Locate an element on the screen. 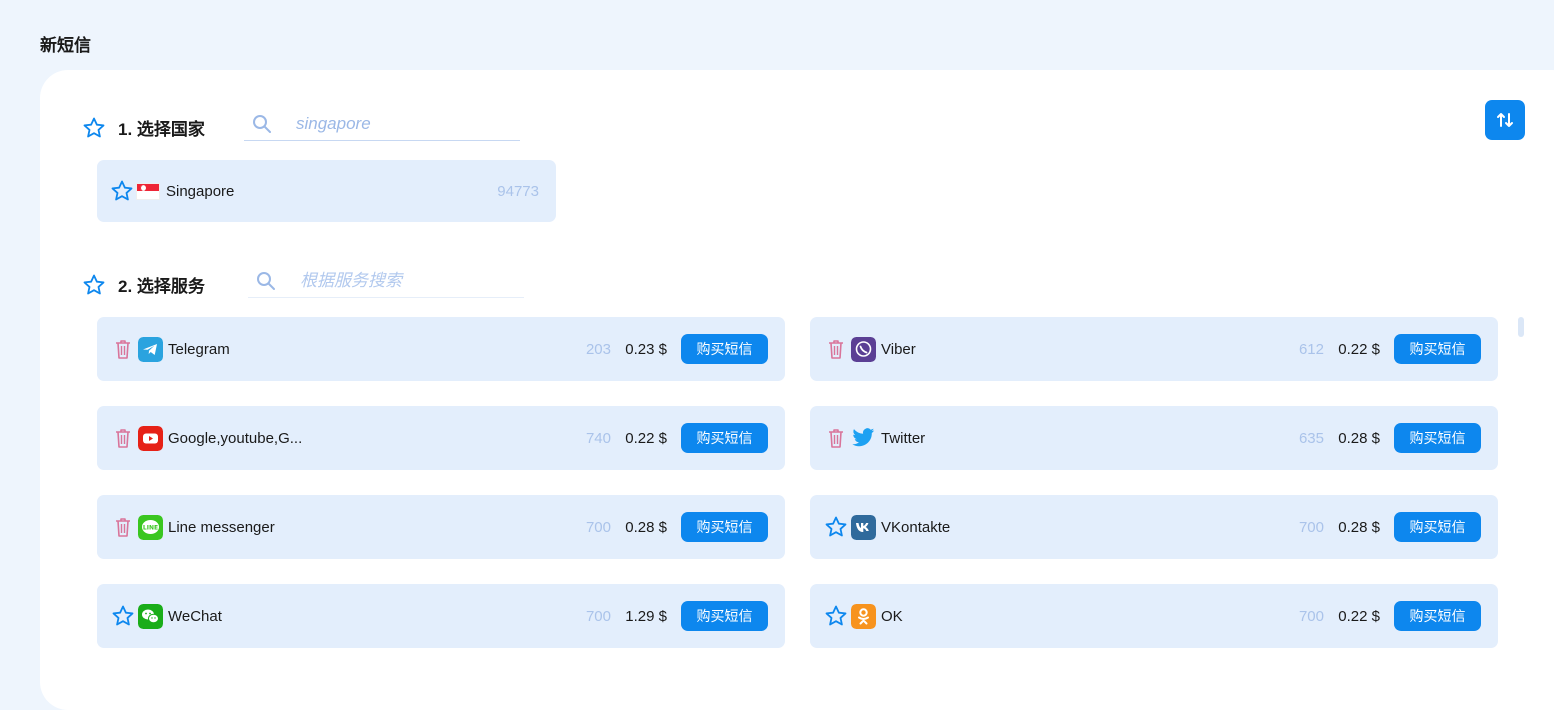  telegram-icon is located at coordinates (150, 349).